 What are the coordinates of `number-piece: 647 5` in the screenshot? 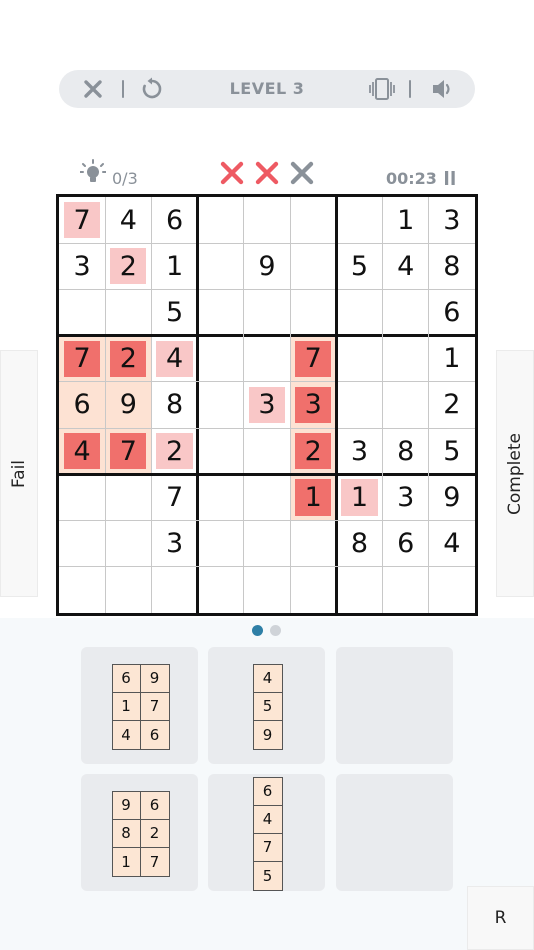 It's located at (267, 833).